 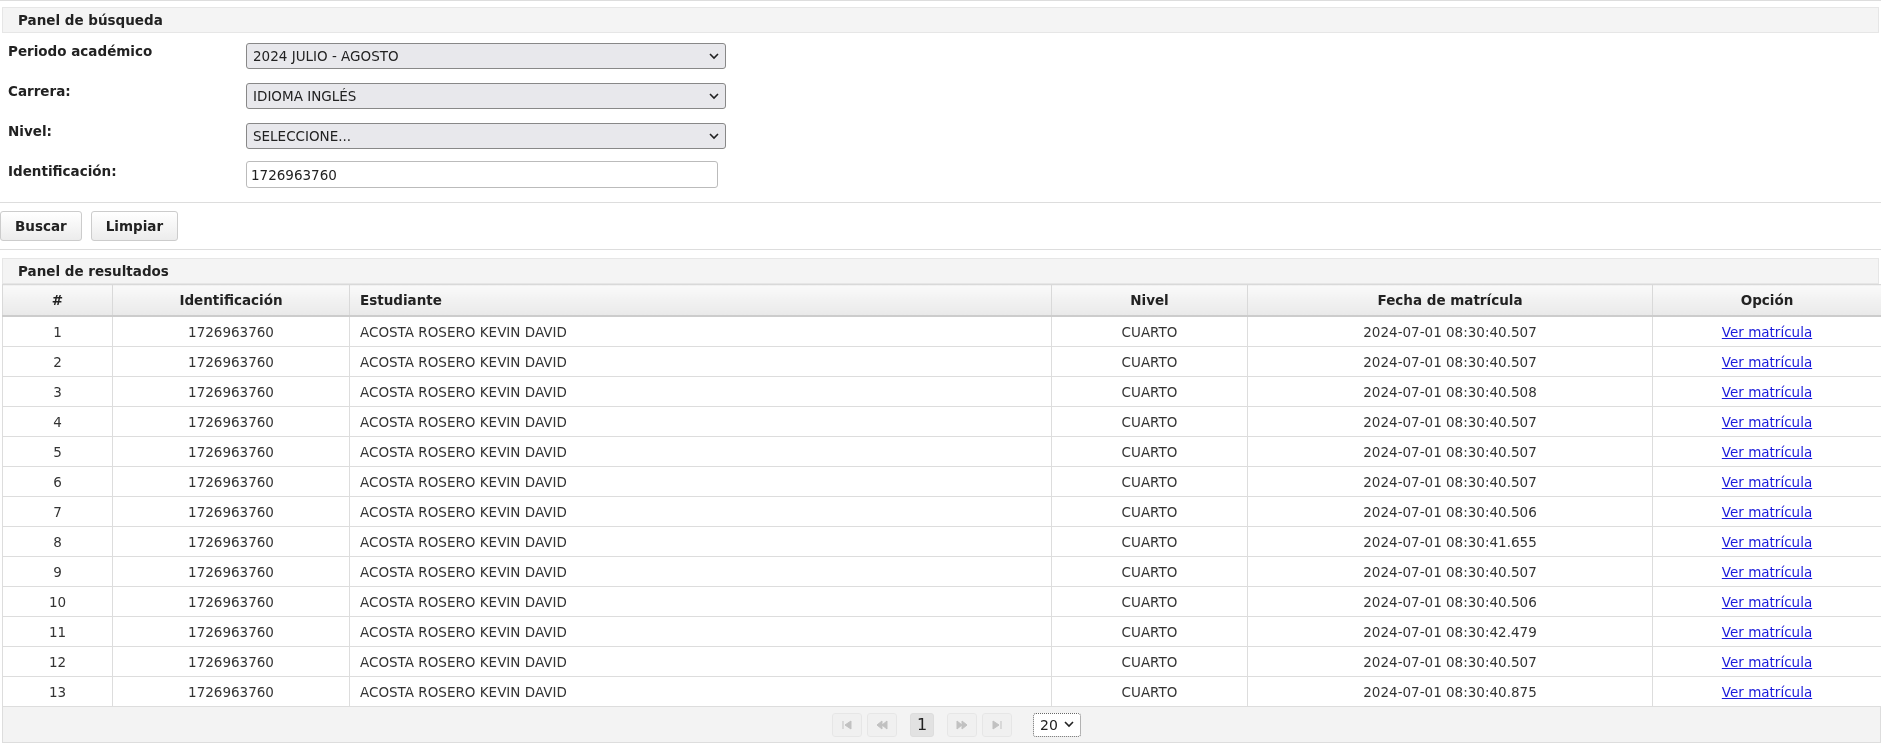 I want to click on select-field: IDIOMA INGLÉS, so click(x=486, y=96).